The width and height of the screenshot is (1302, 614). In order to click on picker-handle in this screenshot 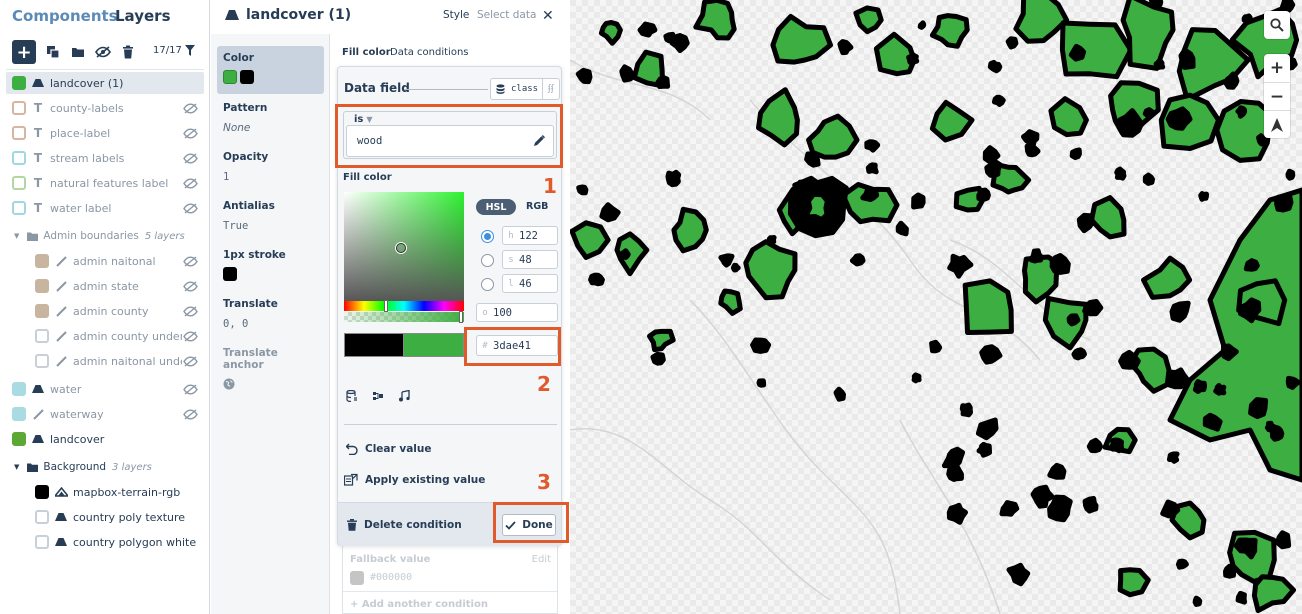, I will do `click(401, 248)`.